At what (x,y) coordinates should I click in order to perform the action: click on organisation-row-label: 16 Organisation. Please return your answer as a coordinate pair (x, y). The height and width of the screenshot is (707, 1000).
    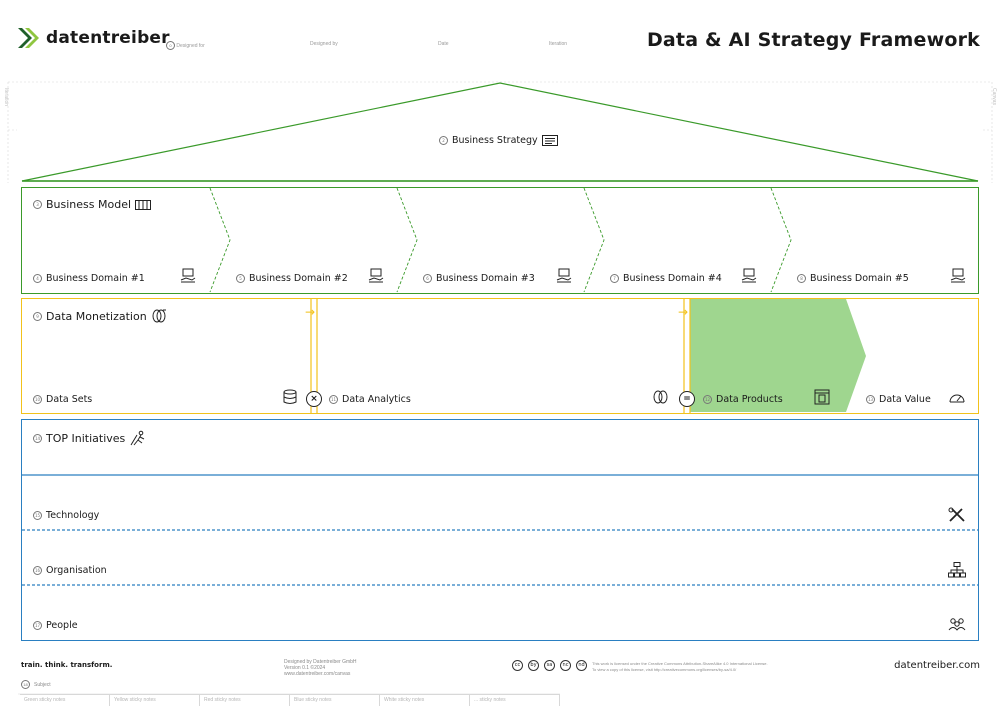
    Looking at the image, I should click on (70, 570).